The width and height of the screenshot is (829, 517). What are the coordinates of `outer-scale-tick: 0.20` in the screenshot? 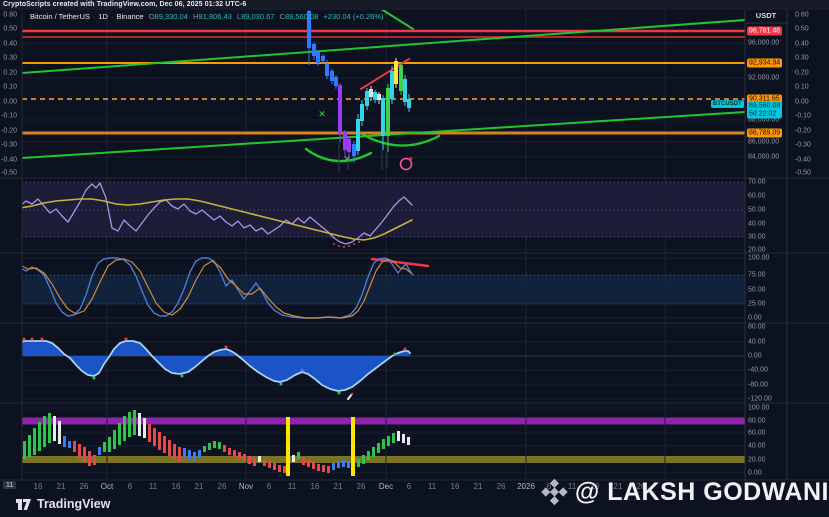 It's located at (802, 73).